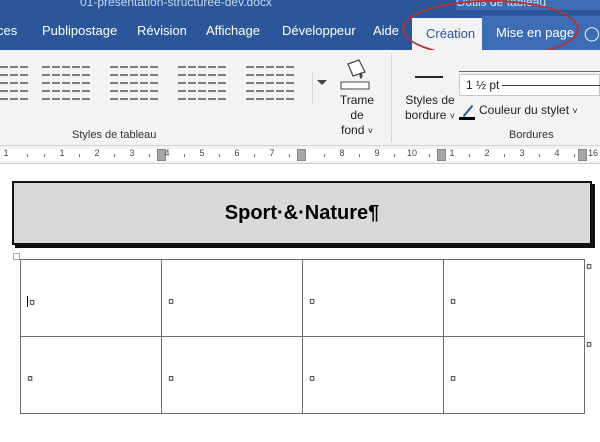 This screenshot has height=442, width=600. Describe the element at coordinates (592, 33) in the screenshot. I see `lightbulb-icon: ◯` at that location.